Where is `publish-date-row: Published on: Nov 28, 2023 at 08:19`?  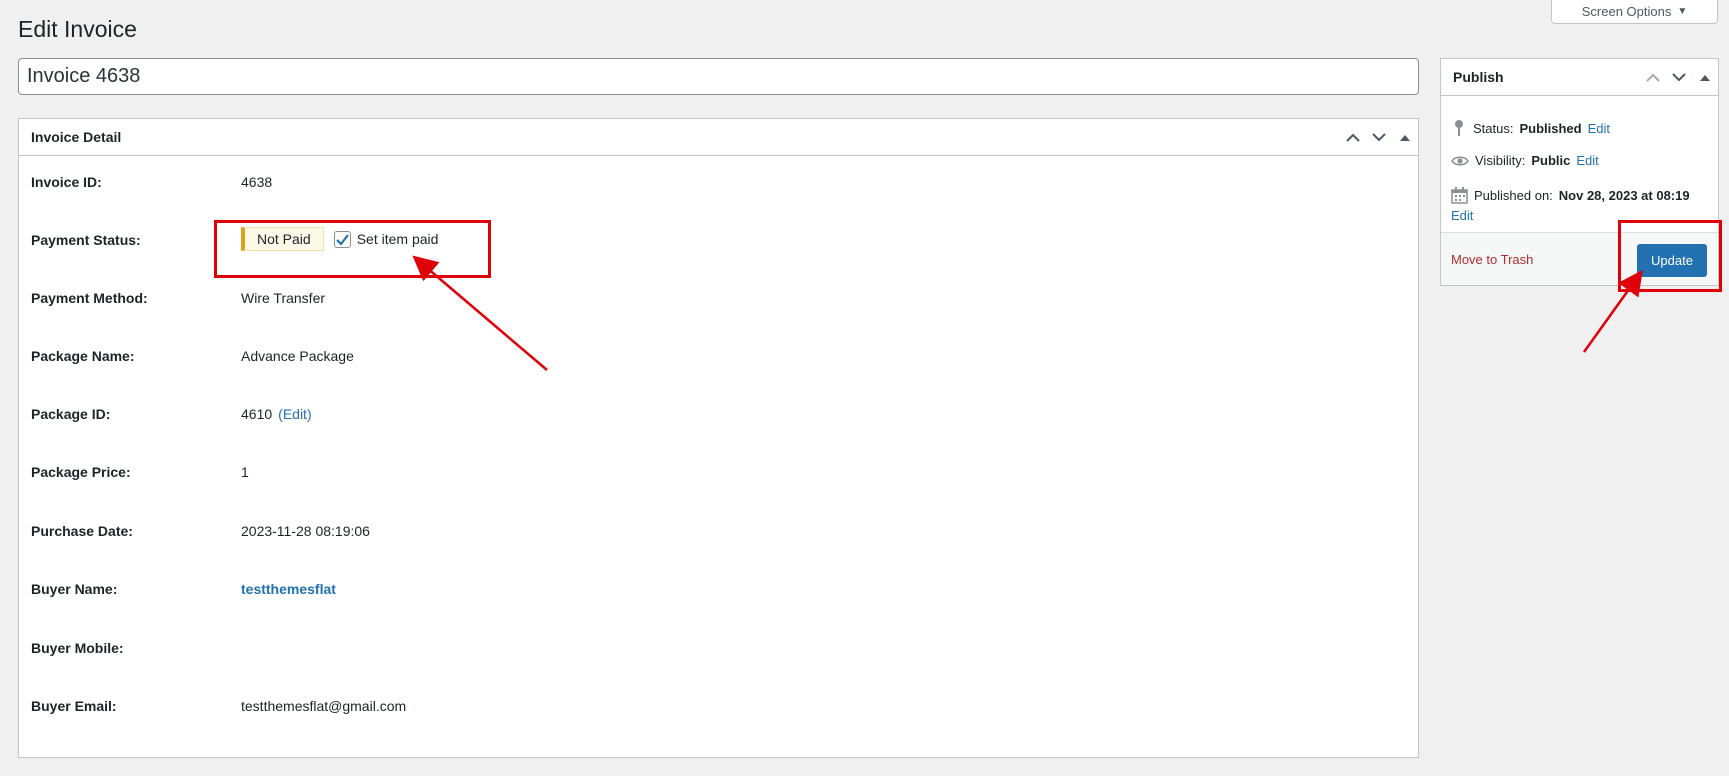
publish-date-row: Published on: Nov 28, 2023 at 08:19 is located at coordinates (1570, 195).